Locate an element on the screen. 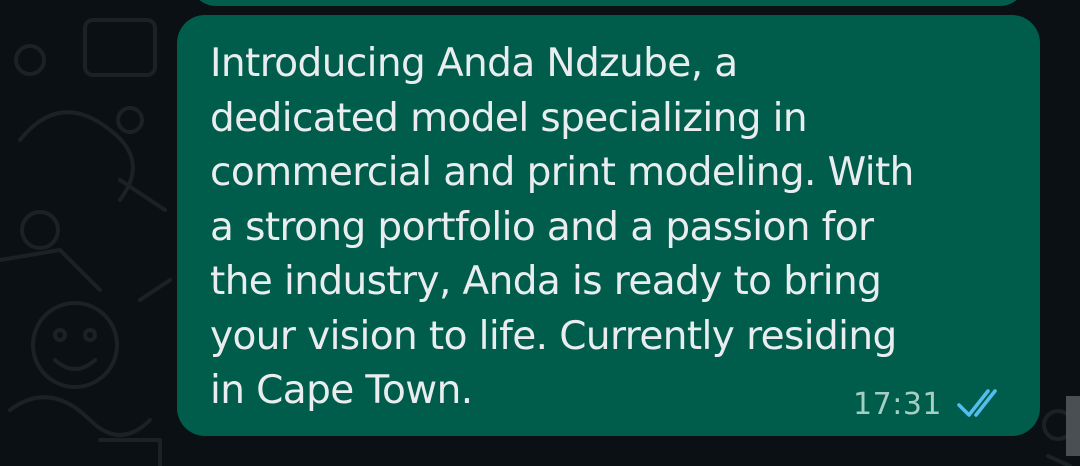 The width and height of the screenshot is (1080, 466). previous-message-bubble is located at coordinates (608, 3).